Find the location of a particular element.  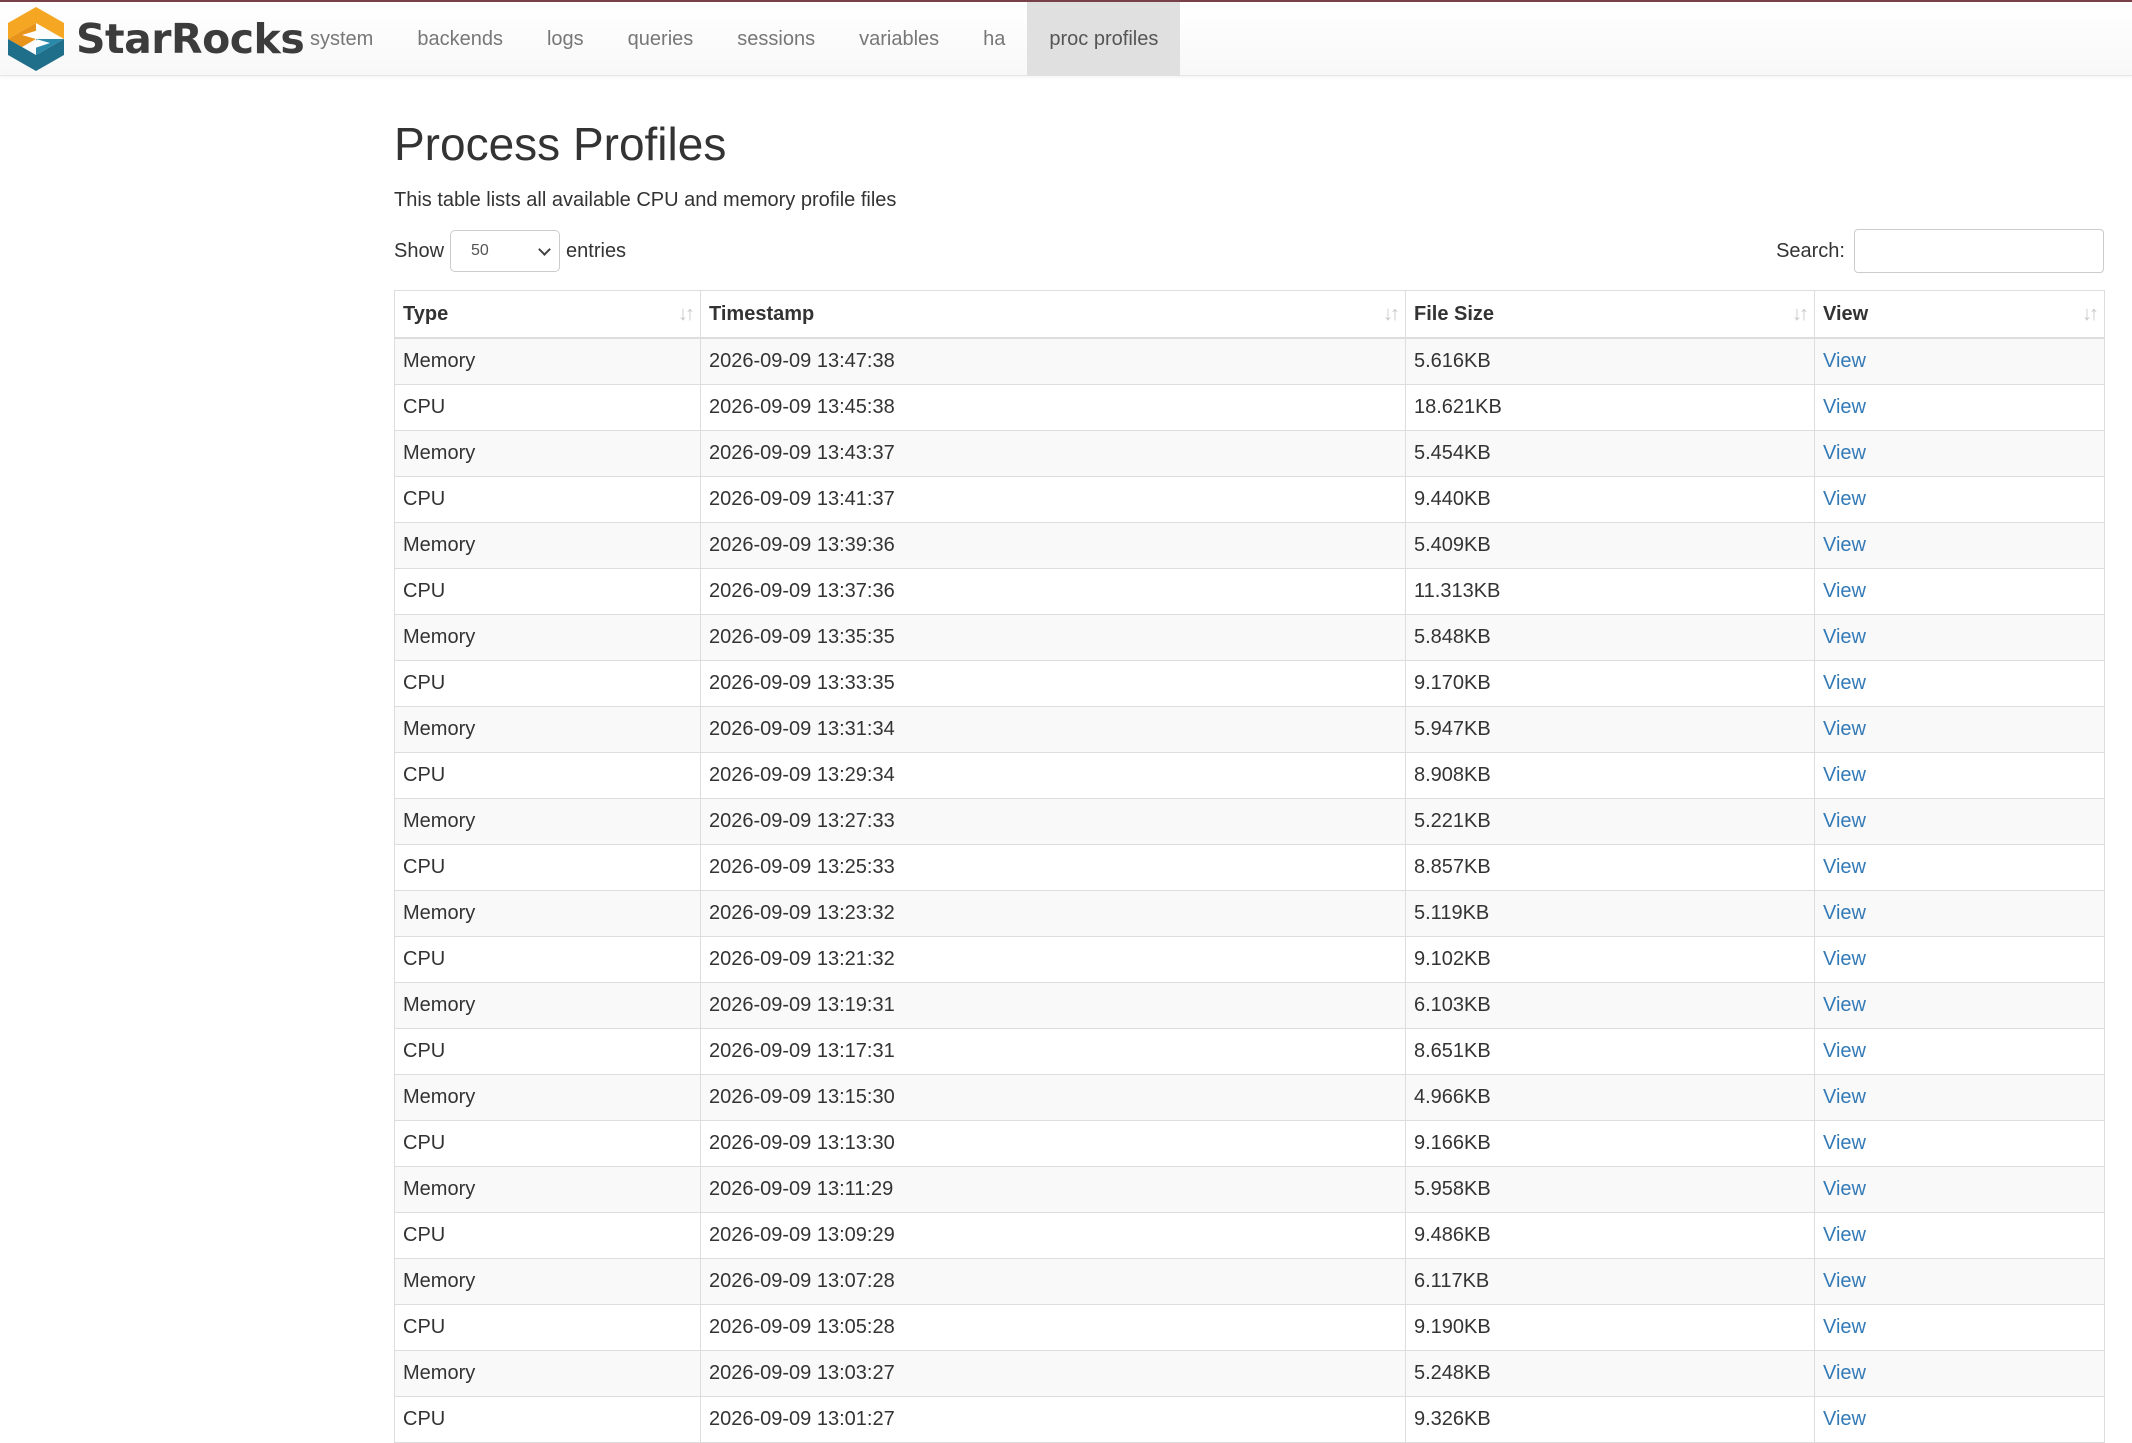

table-row: Memory 2026-09-09 13:39:36 5.409KB View is located at coordinates (1249, 545).